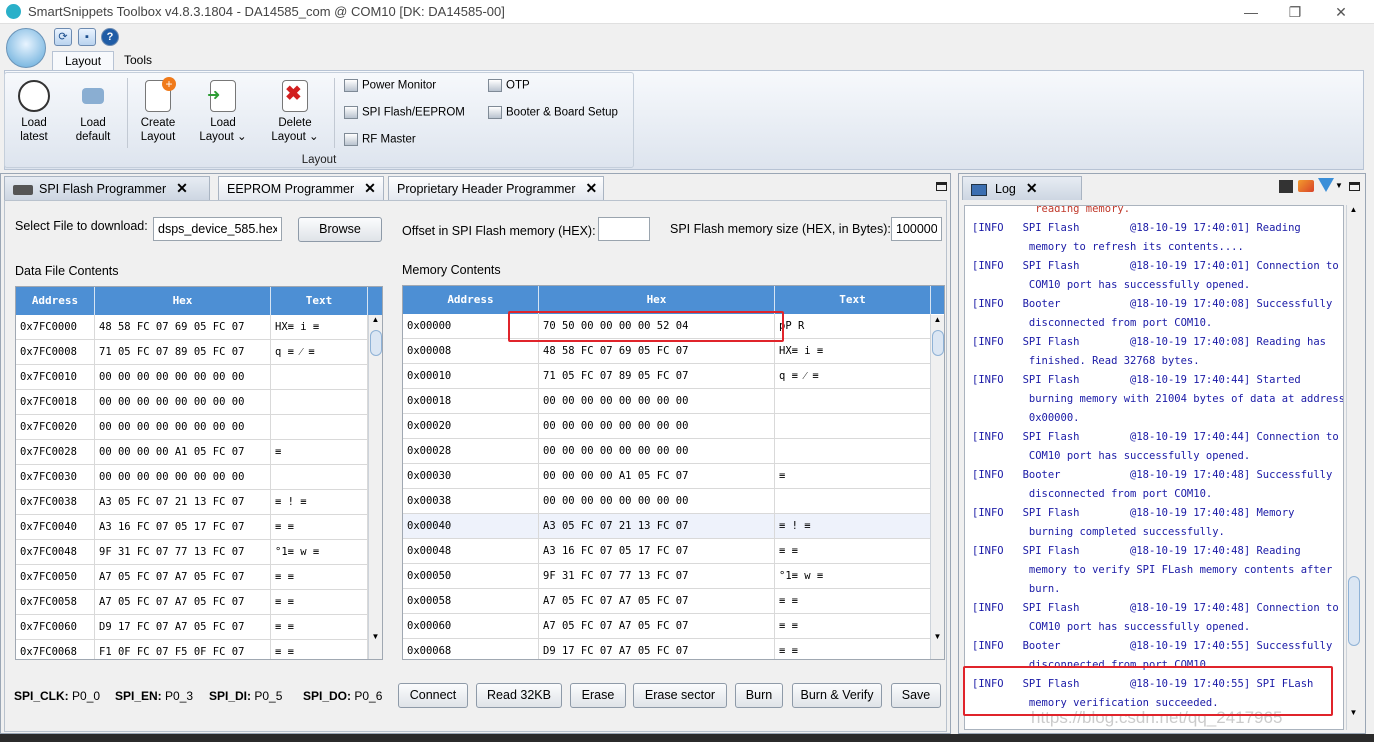  Describe the element at coordinates (553, 112) in the screenshot. I see `booter-board-setup-button: Booter & Board Setup` at that location.